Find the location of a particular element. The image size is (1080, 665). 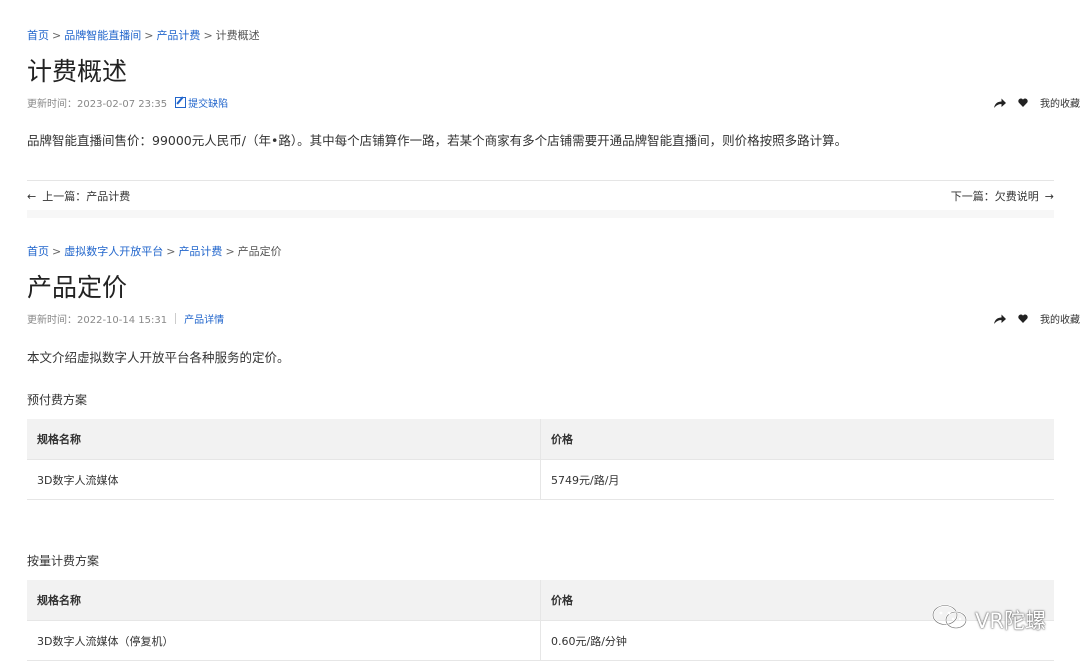

watermark-text: VR陀螺 is located at coordinates (1010, 620).